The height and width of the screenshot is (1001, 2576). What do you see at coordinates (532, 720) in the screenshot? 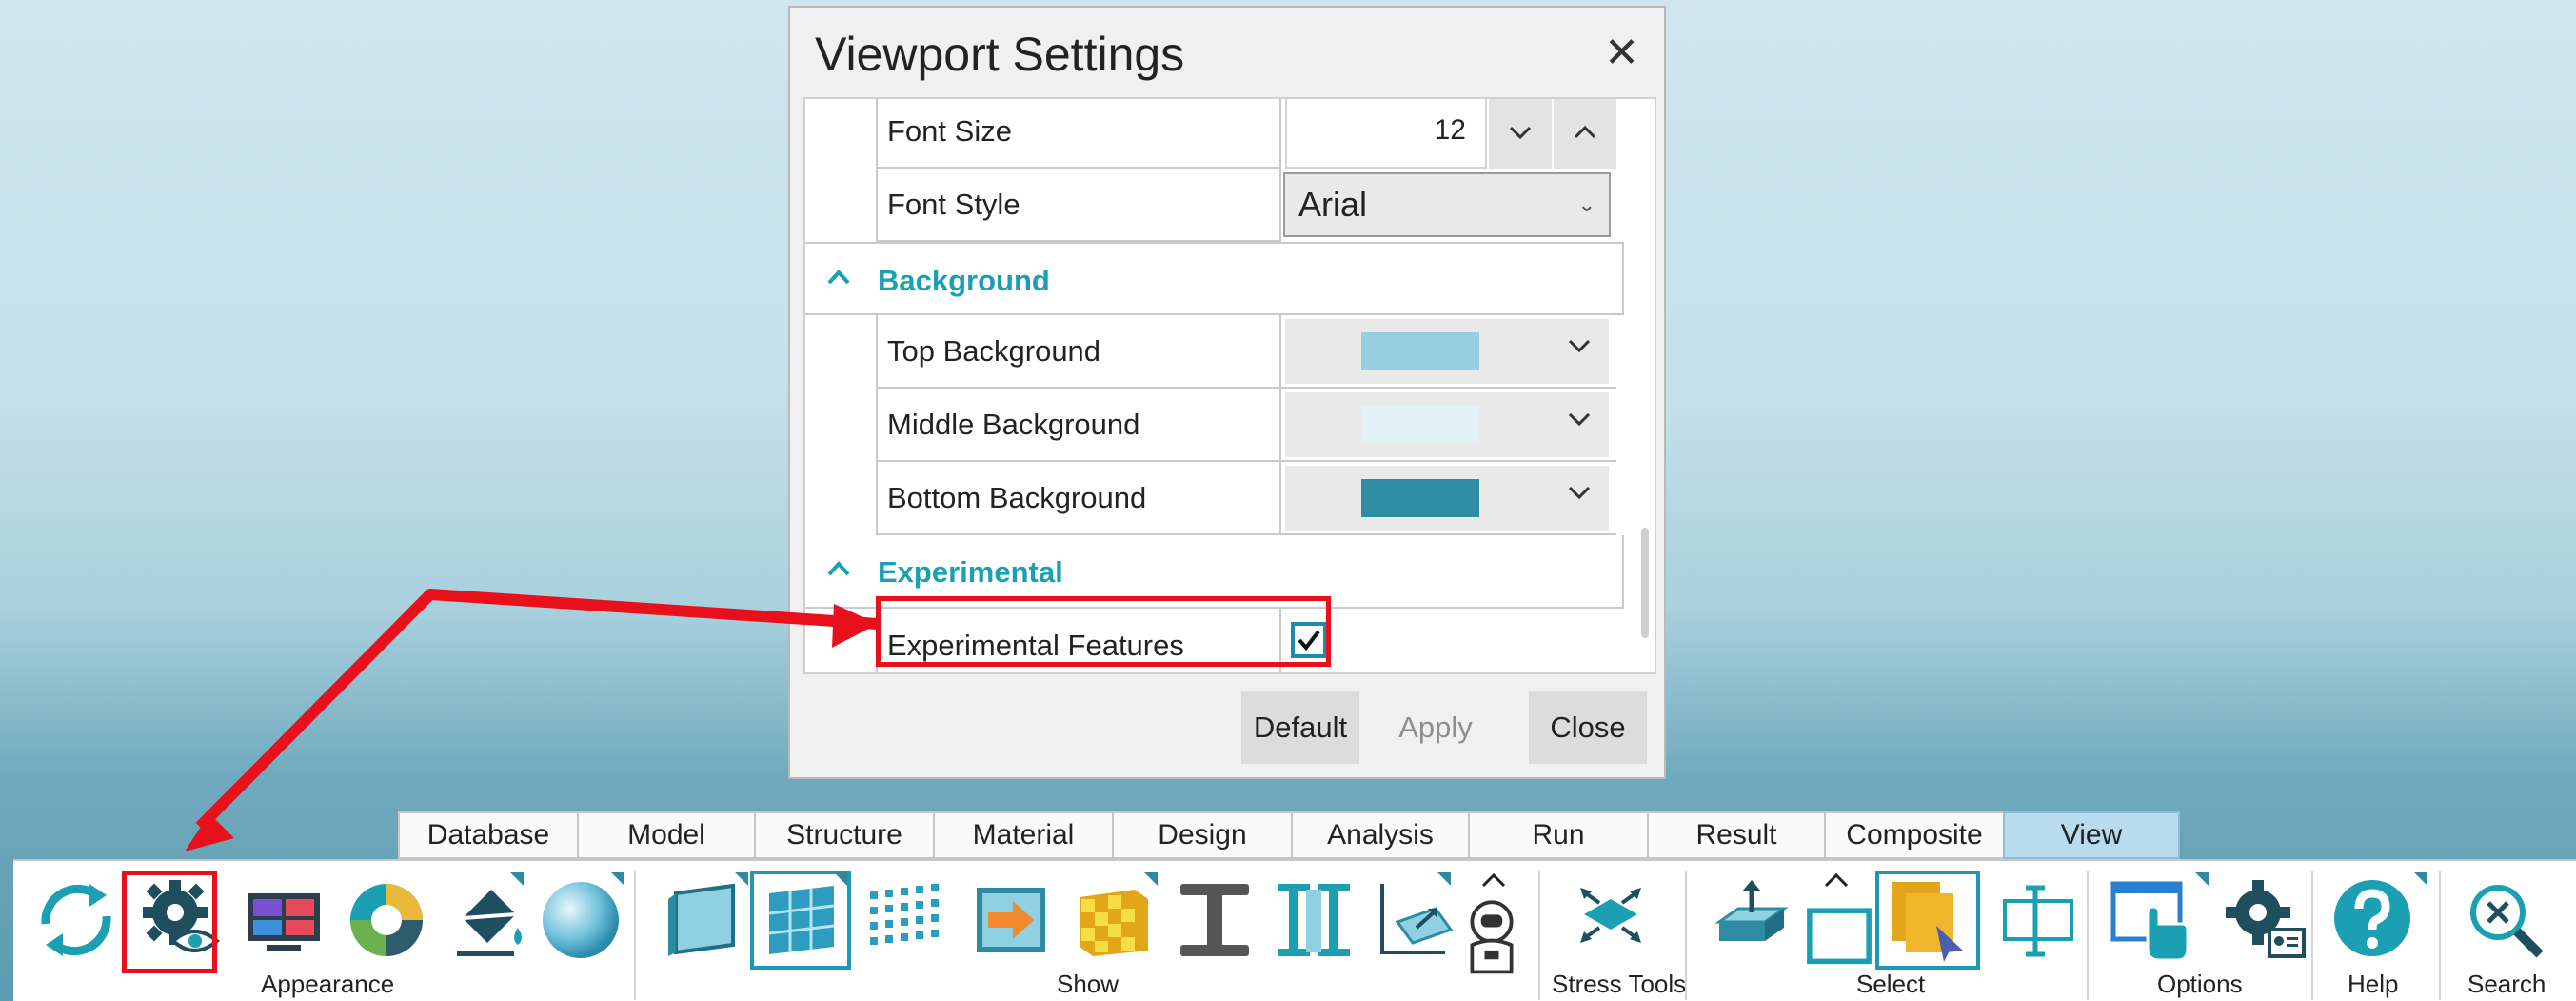
I see `annotation-arrow` at bounding box center [532, 720].